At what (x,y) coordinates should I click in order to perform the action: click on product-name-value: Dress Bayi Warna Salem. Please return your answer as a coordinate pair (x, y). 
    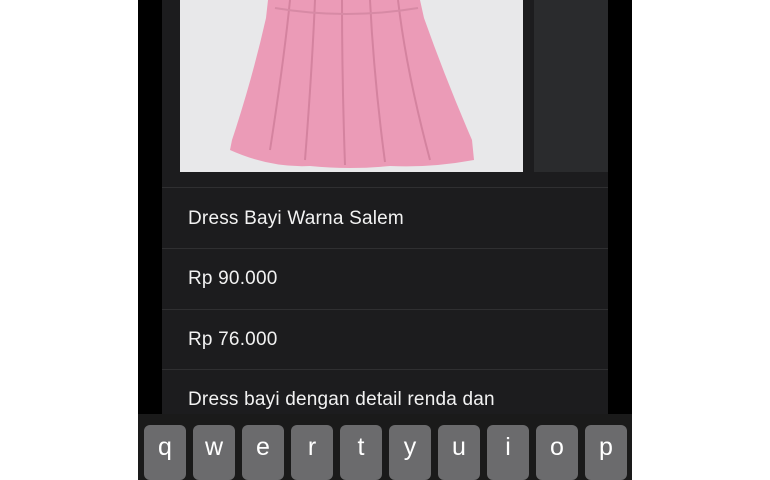
    Looking at the image, I should click on (296, 218).